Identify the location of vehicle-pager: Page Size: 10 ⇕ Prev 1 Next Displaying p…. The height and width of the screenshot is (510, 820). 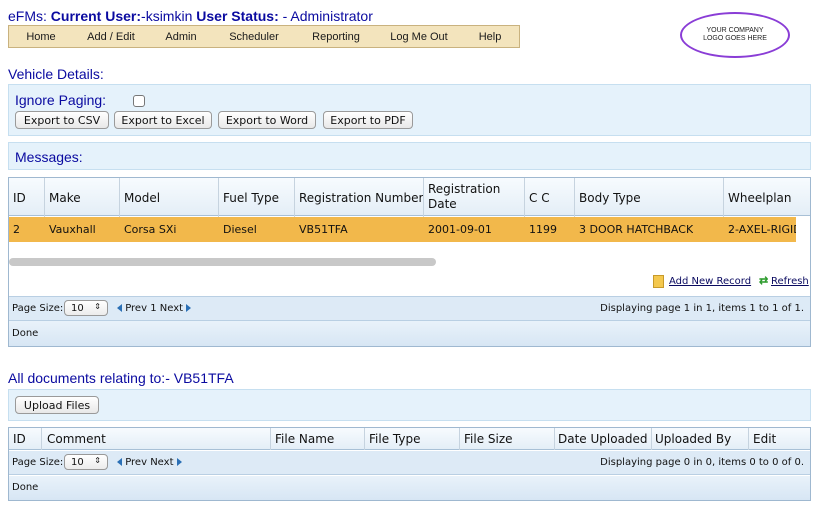
(409, 308).